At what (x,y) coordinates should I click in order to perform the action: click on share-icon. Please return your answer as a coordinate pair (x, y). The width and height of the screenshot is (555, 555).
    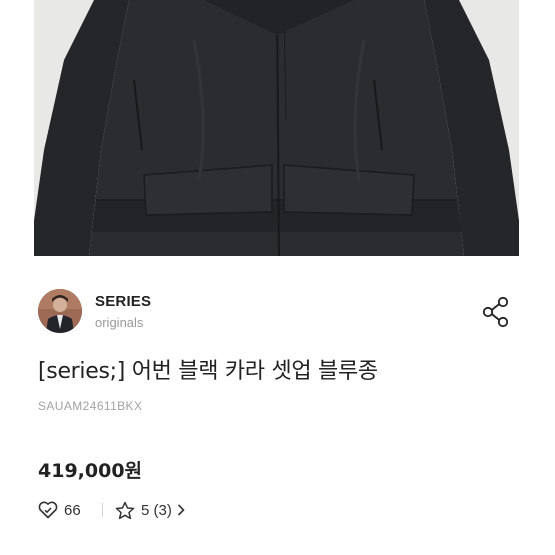
    Looking at the image, I should click on (495, 312).